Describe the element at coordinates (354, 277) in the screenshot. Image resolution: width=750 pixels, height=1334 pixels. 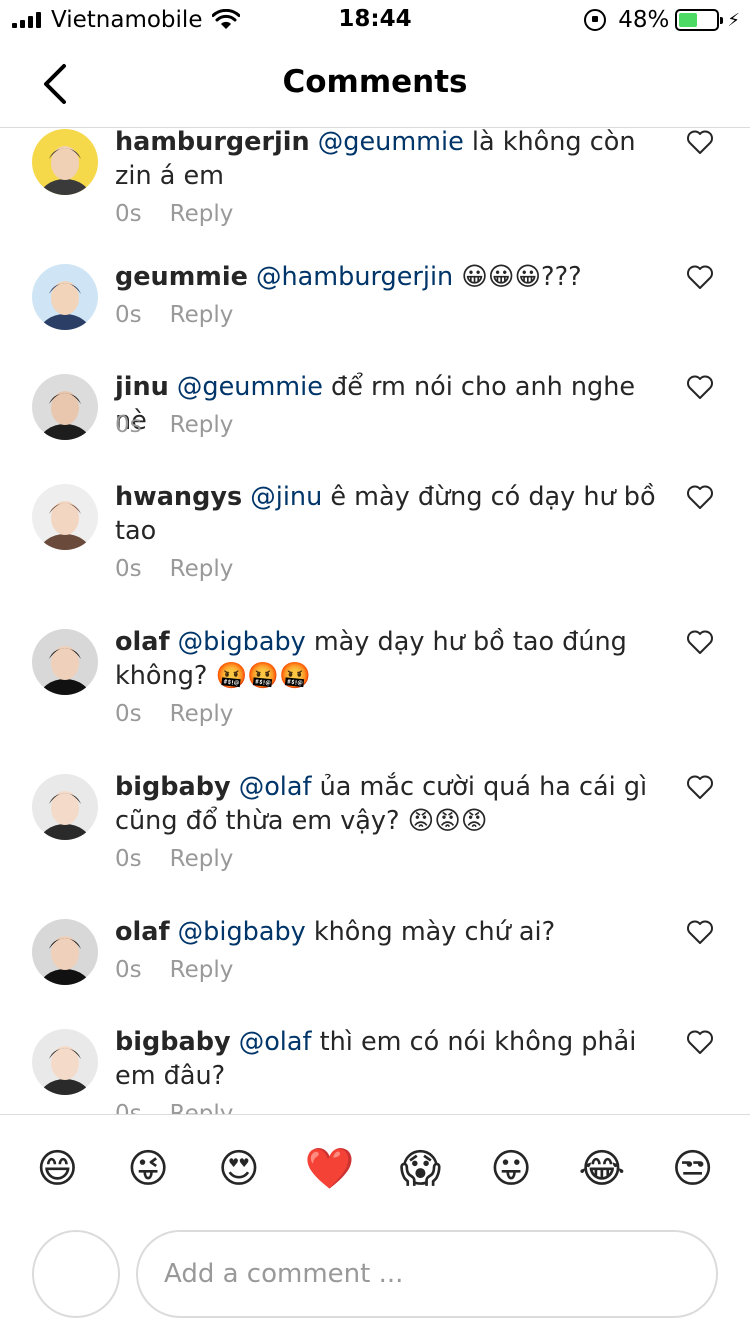
I see `comment-mention: @hamburgerjin` at that location.